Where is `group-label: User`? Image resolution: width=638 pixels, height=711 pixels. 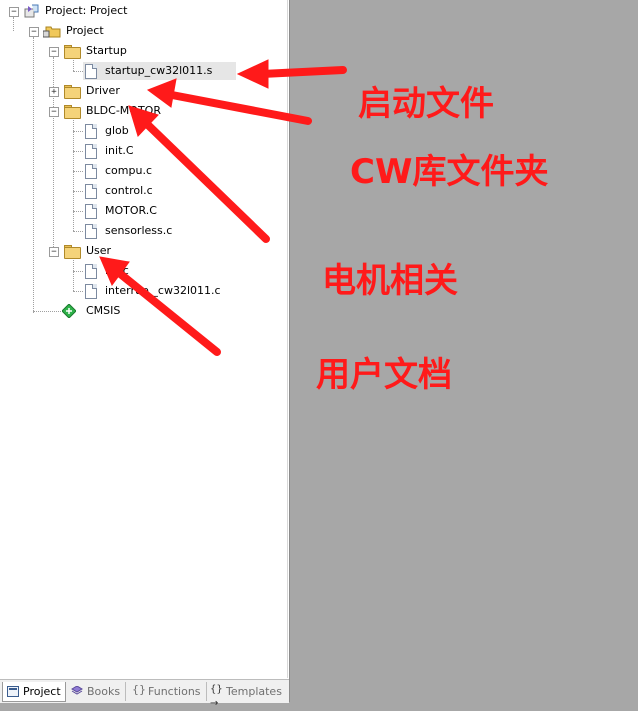 group-label: User is located at coordinates (99, 250).